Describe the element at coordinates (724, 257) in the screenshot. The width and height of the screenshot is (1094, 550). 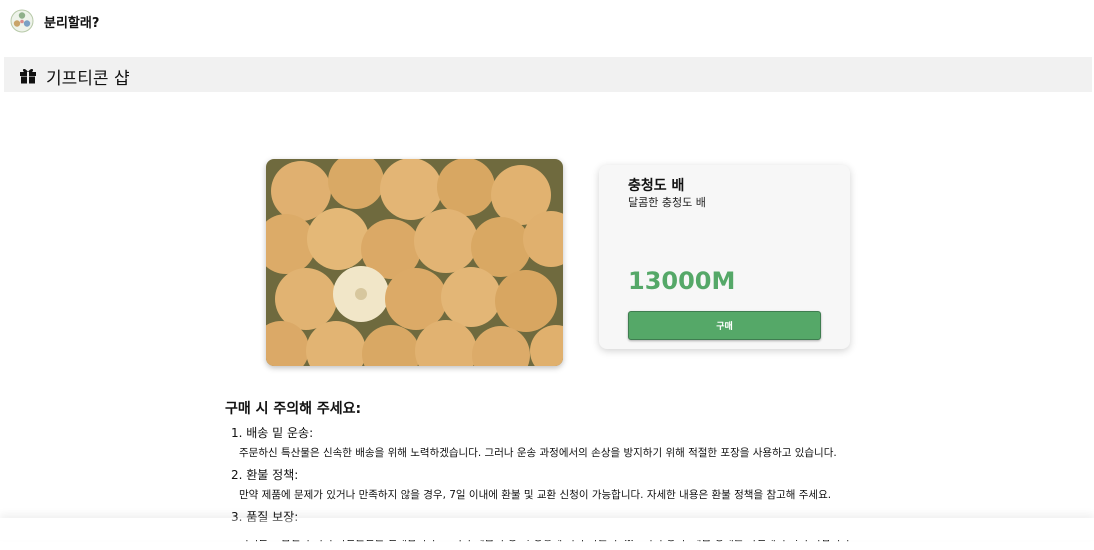
I see `product-card: 충청도 배 달콤한 충청도 배 13000M 구매` at that location.